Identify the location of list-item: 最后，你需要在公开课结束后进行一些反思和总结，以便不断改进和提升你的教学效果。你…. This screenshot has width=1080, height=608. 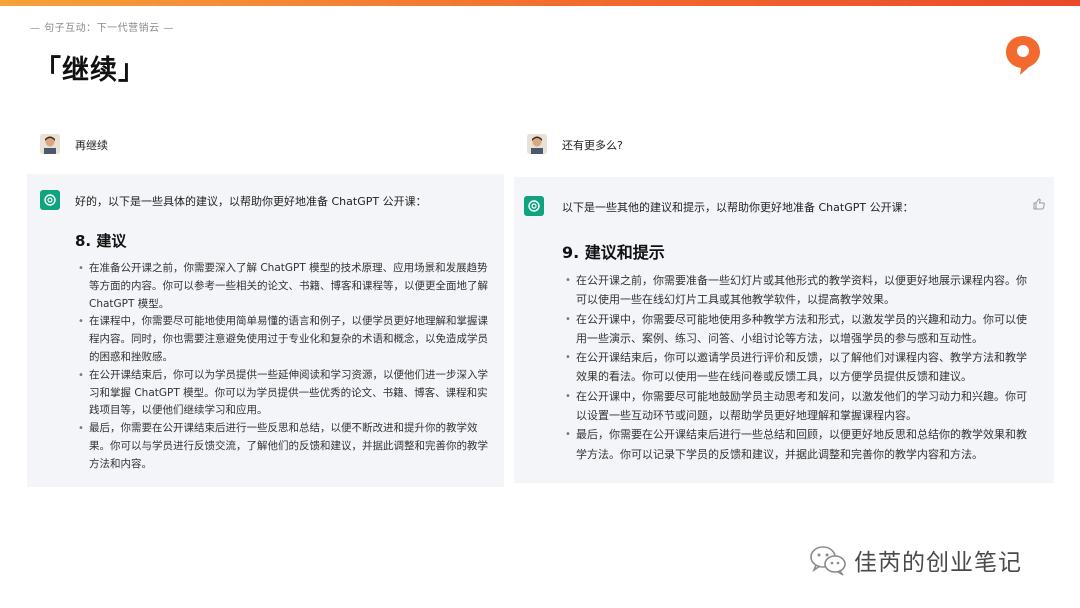
(285, 446).